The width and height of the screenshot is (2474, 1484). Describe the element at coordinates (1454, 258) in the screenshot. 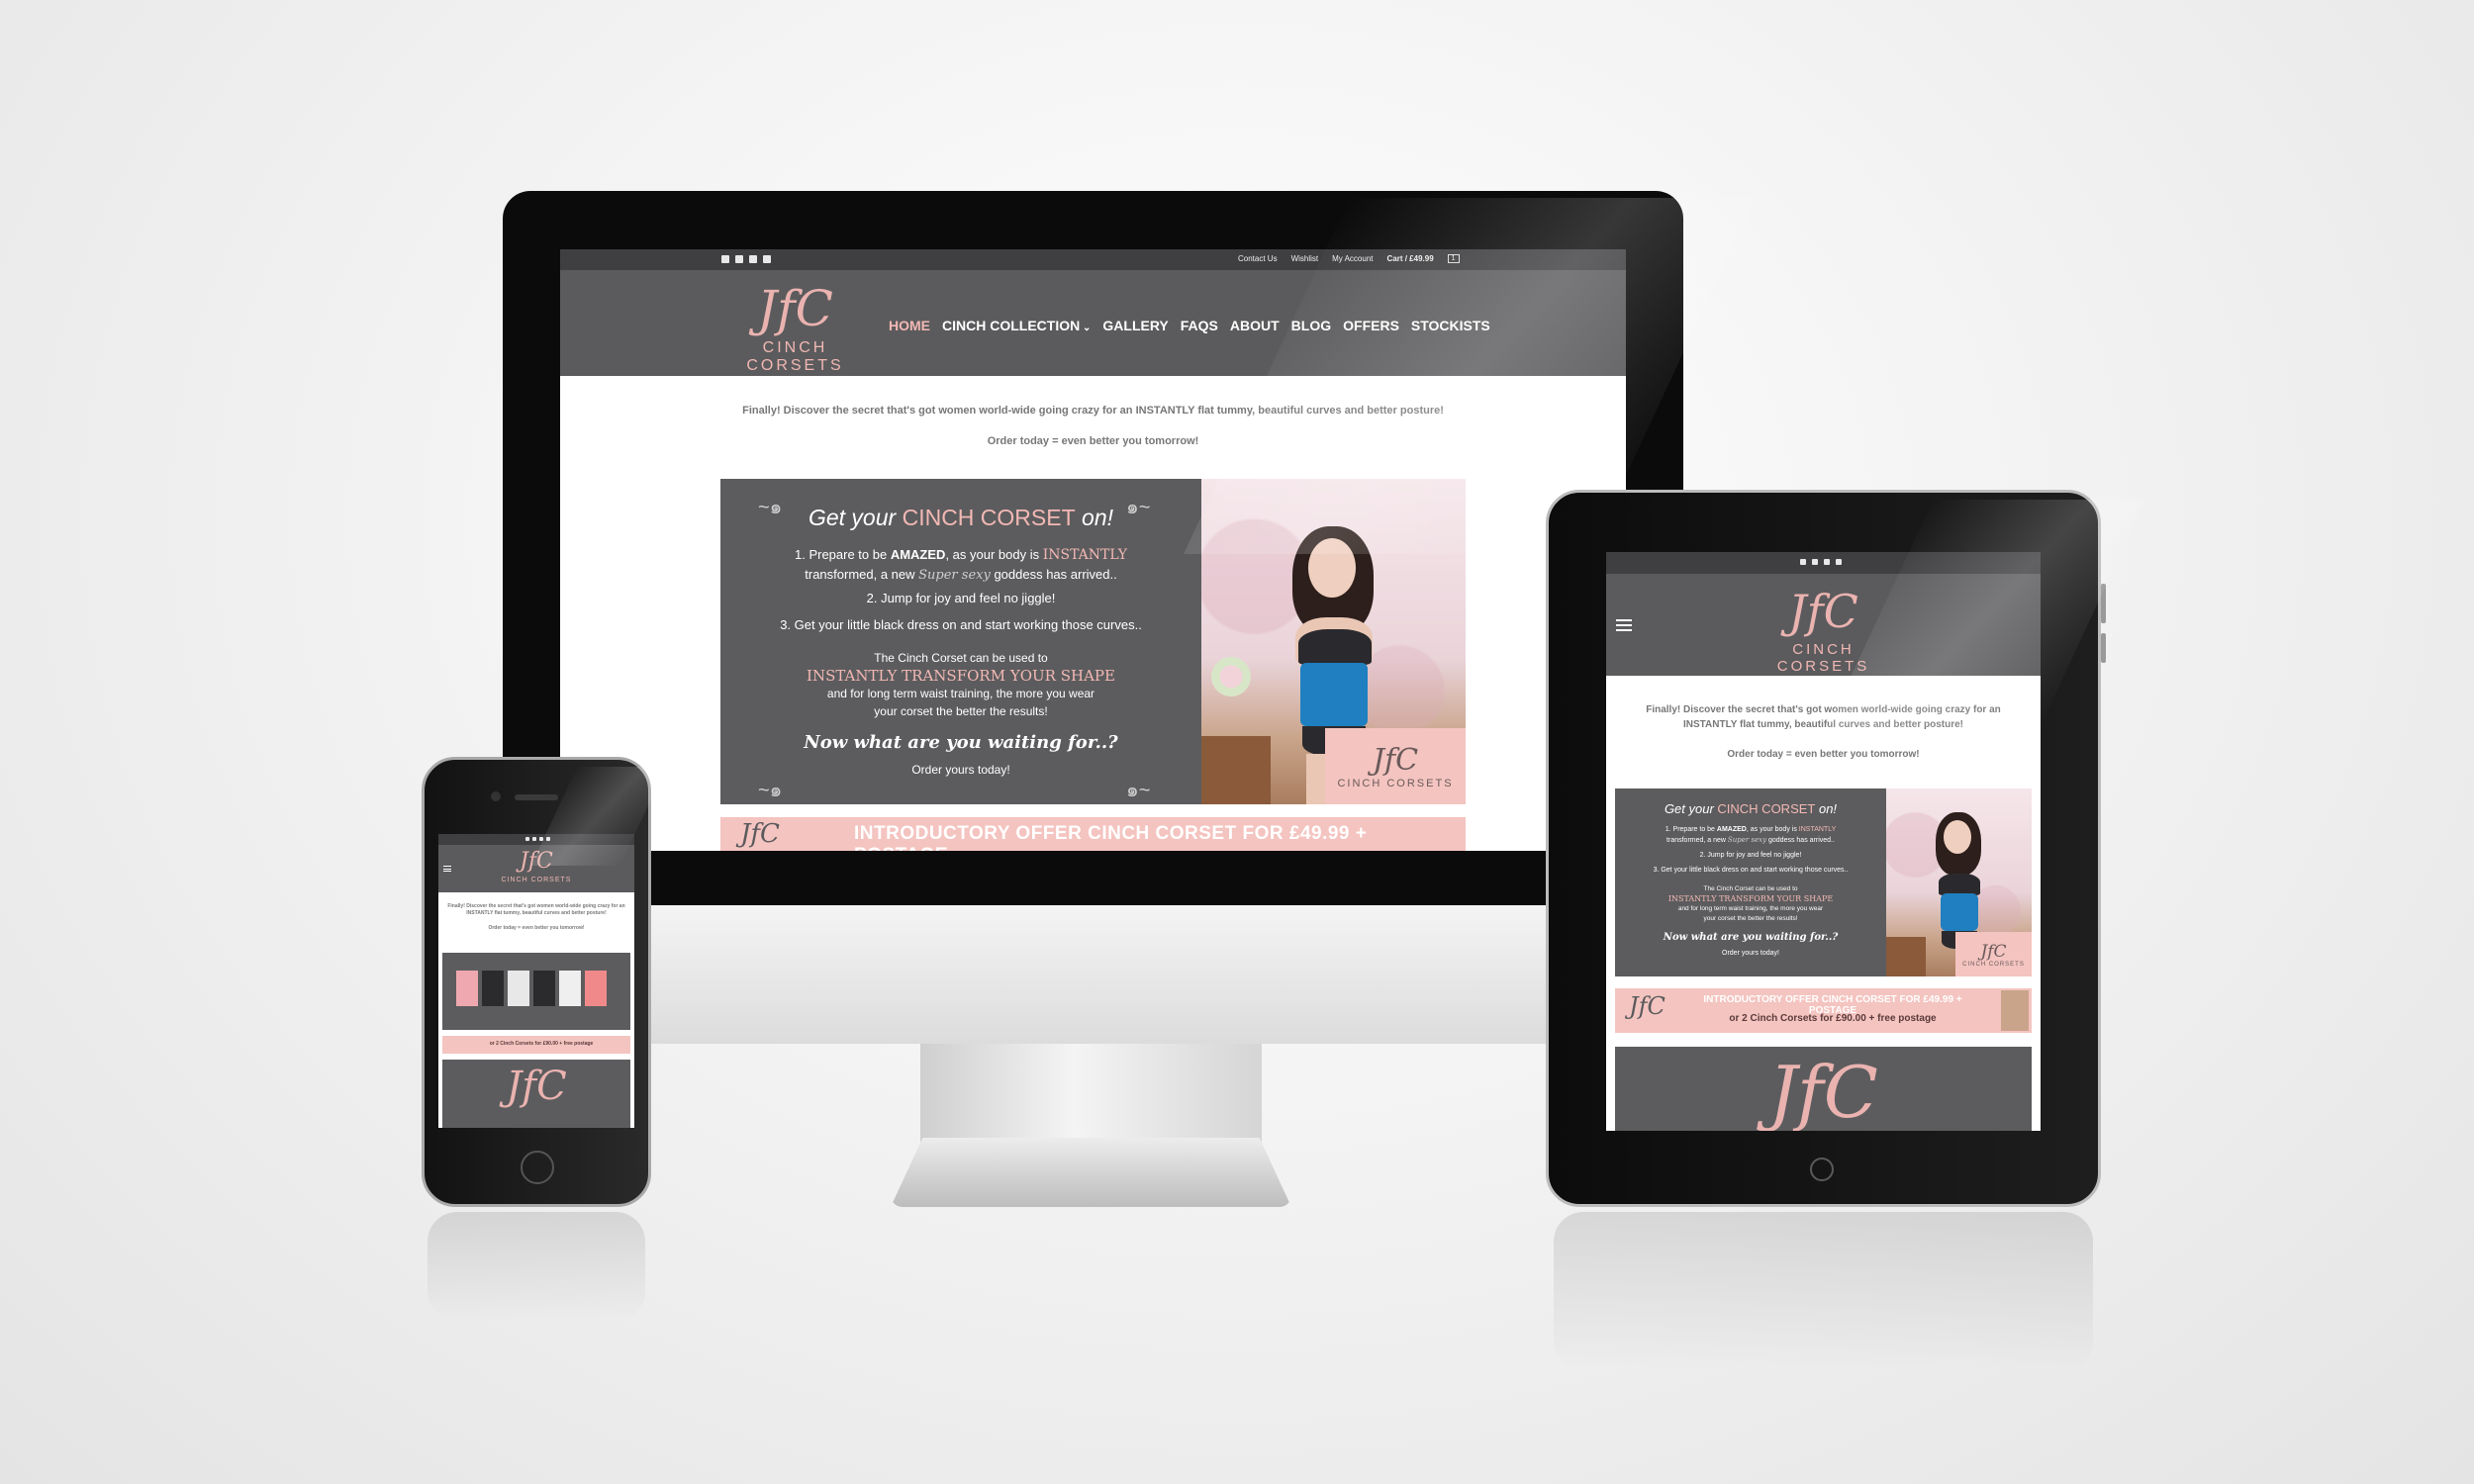

I see `cart-count-badge: 1` at that location.